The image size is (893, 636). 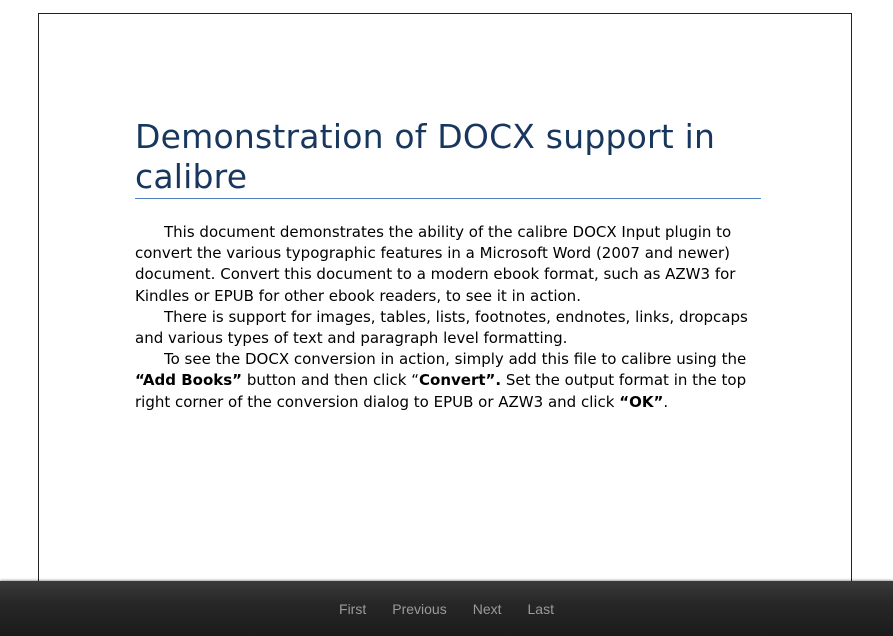 I want to click on next-page-link: Next, so click(x=487, y=609).